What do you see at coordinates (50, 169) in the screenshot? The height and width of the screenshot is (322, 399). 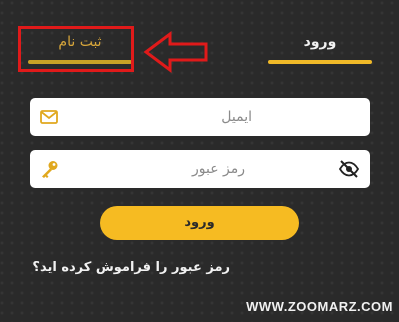 I see `key-icon` at bounding box center [50, 169].